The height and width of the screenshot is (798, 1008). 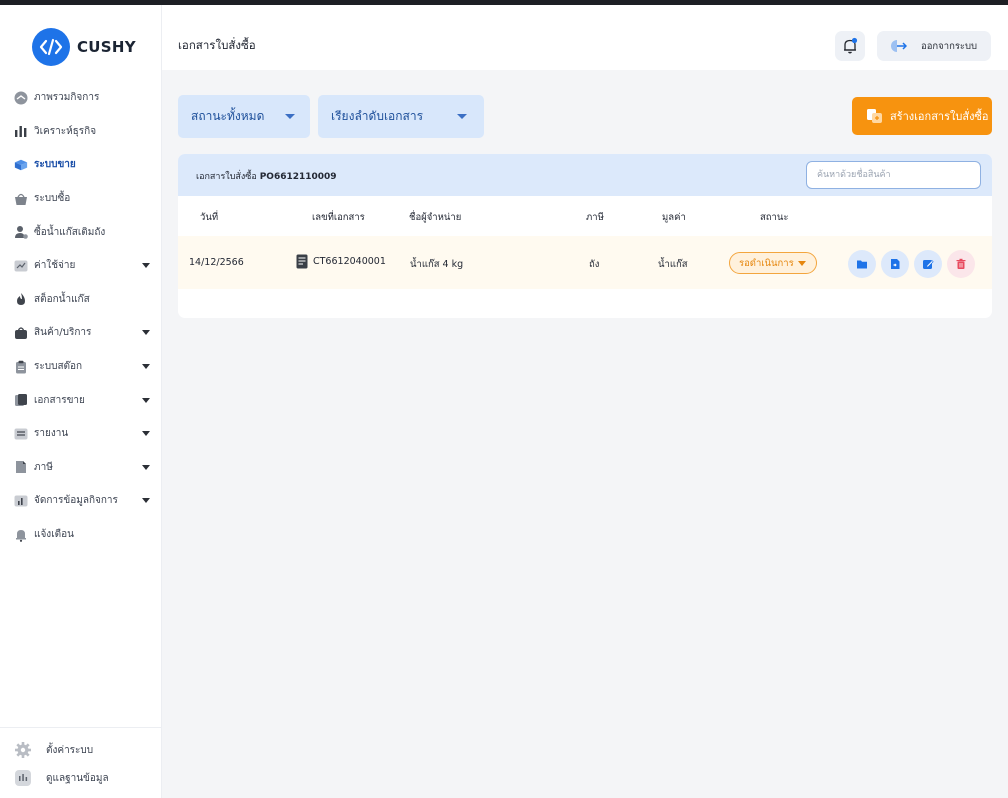 I want to click on overview-icon, so click(x=21, y=98).